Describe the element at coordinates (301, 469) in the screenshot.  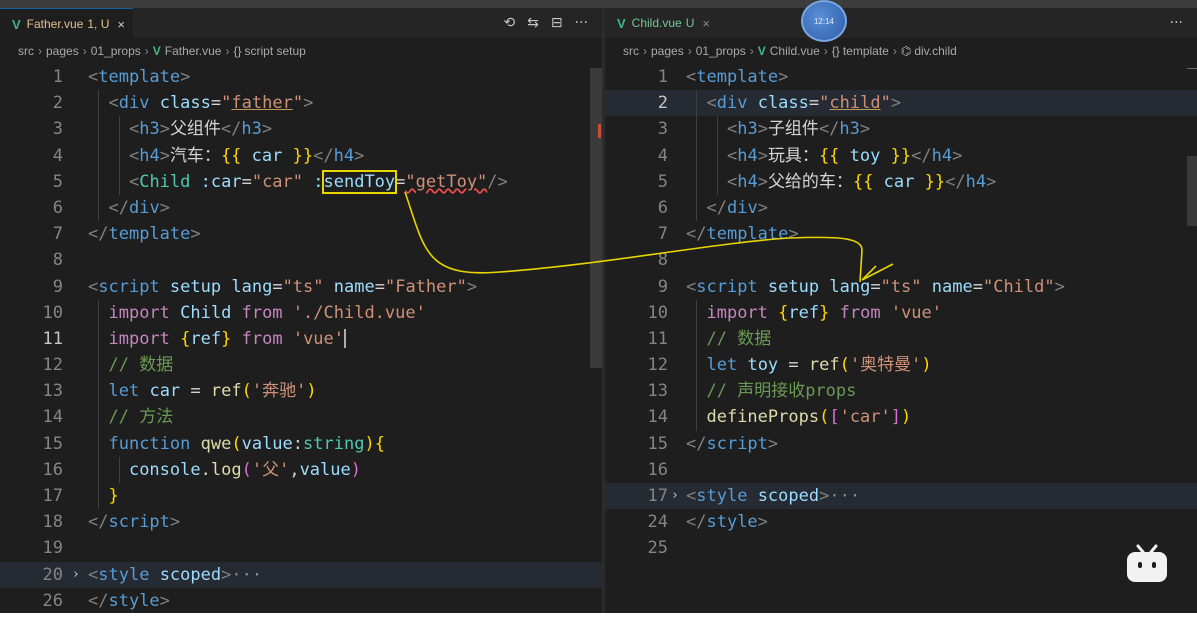
I see `code-line: 16 console.log('父',value)` at that location.